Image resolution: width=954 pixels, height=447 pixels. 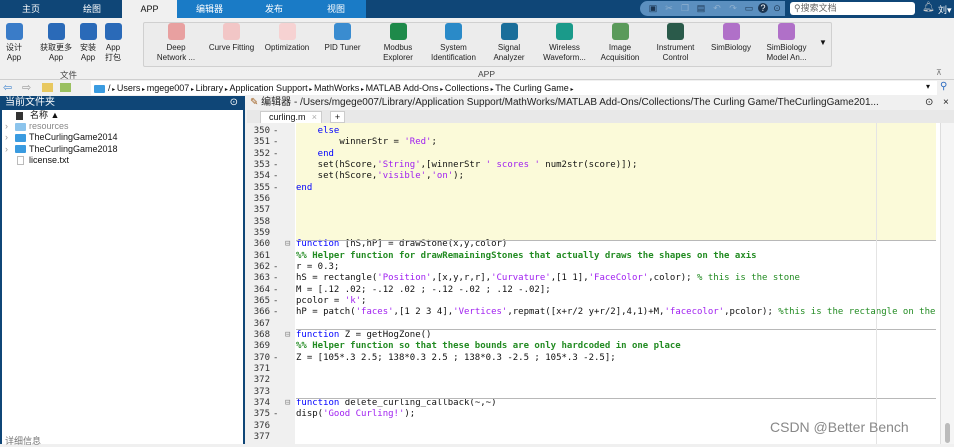 What do you see at coordinates (676, 43) in the screenshot?
I see `app-button: Instrument Control` at bounding box center [676, 43].